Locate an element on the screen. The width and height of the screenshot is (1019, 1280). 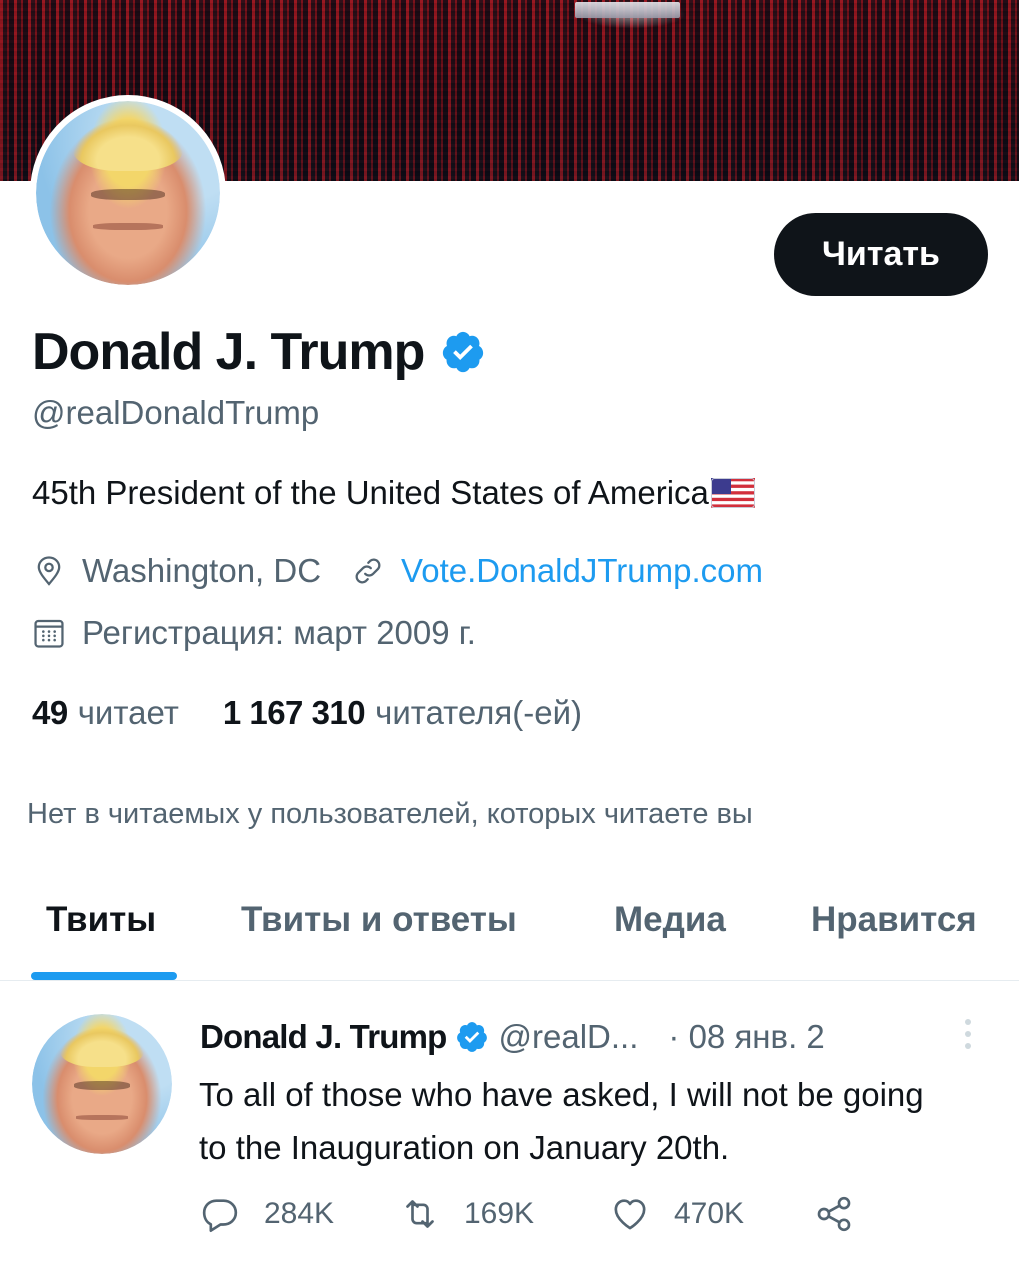
tweet-date: · 08 янв. 2 is located at coordinates (746, 1037).